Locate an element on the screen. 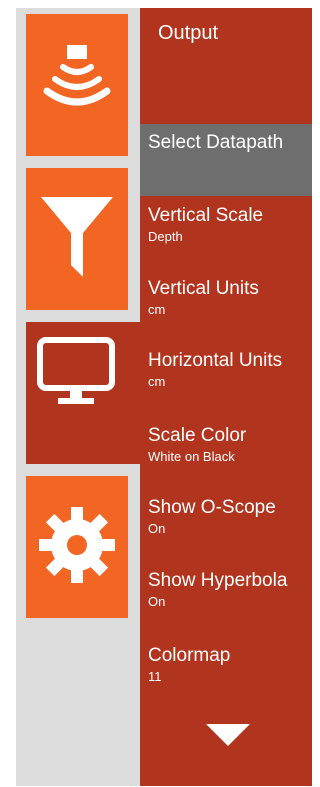 The image size is (320, 787). sonar-signal-icon is located at coordinates (77, 85).